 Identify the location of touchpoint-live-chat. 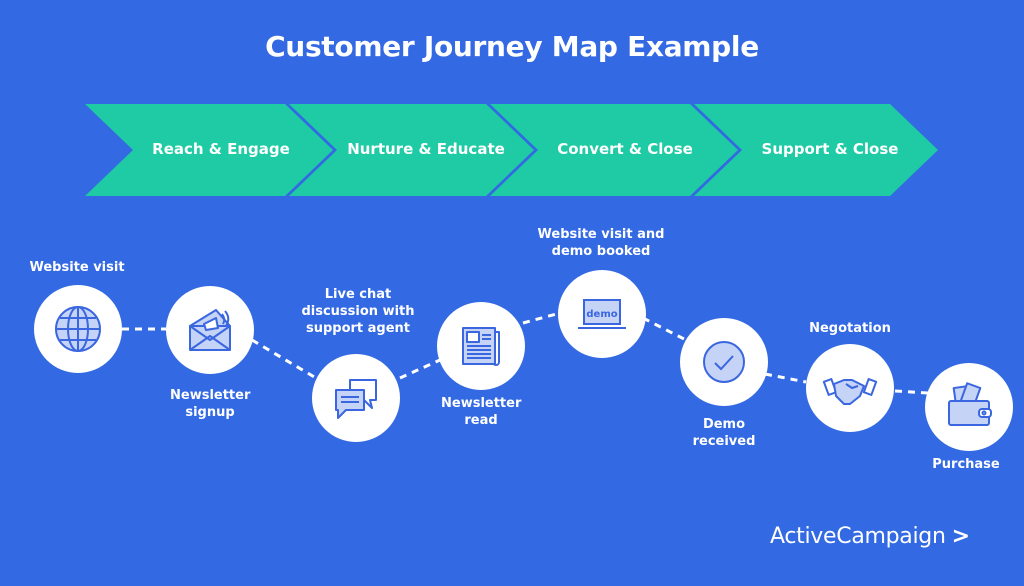
(356, 398).